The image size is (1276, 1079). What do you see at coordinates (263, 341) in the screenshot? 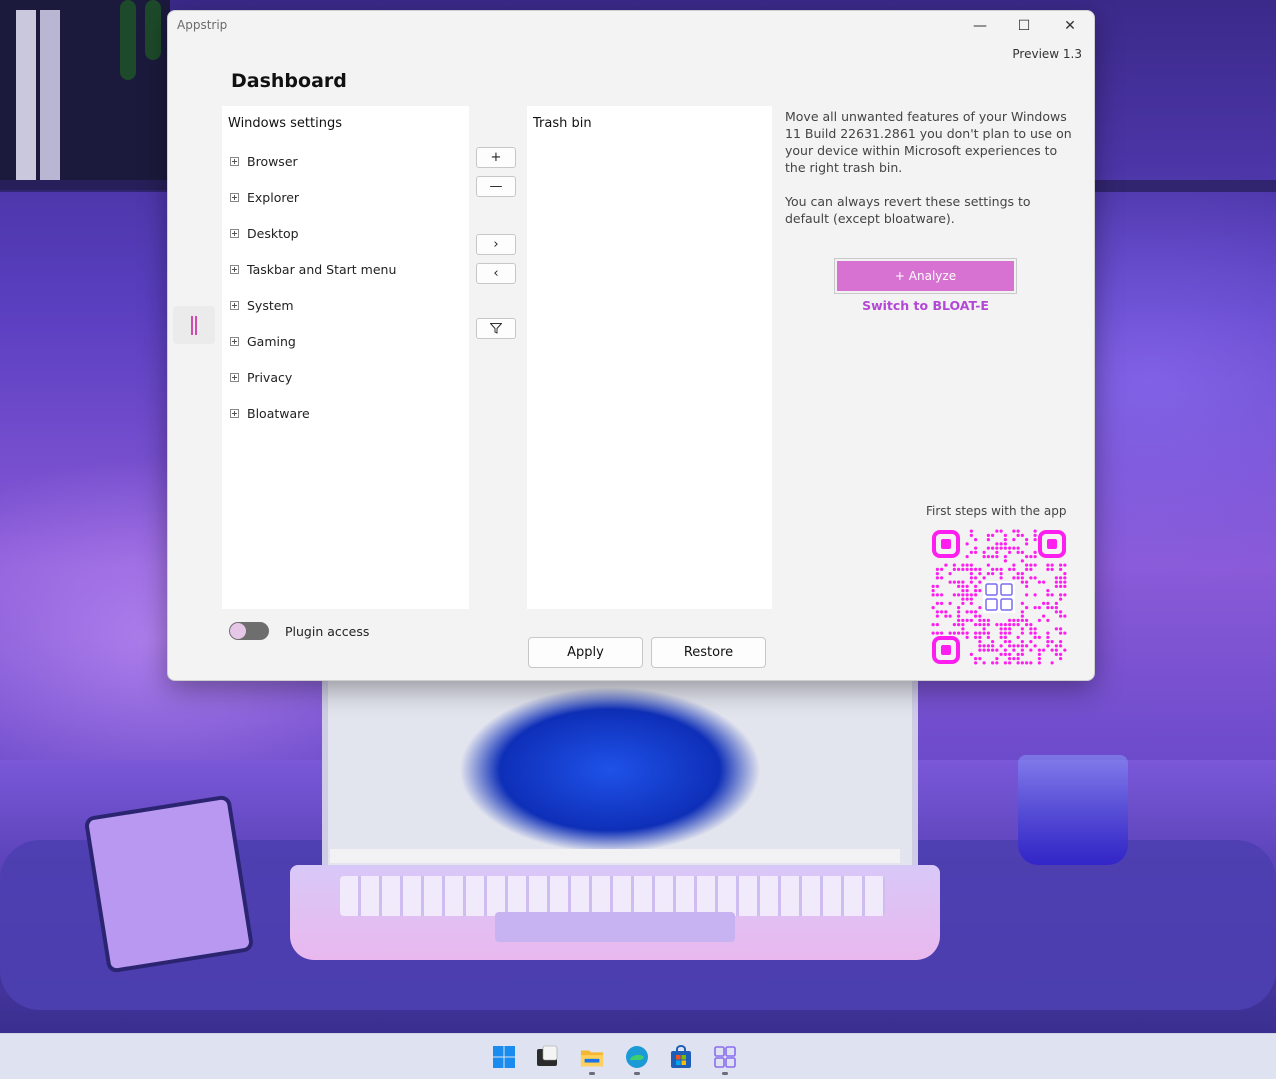
I see `tree-item-gaming: + Gaming` at bounding box center [263, 341].